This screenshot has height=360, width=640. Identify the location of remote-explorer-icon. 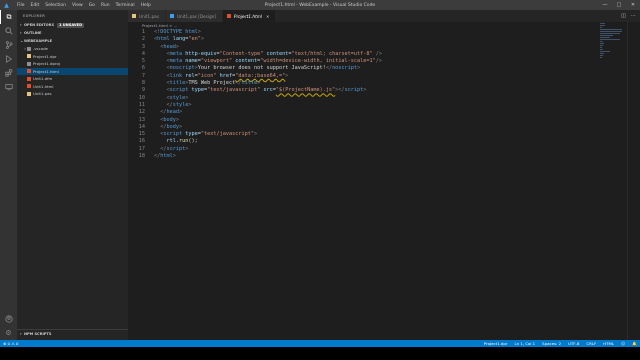
(8, 87).